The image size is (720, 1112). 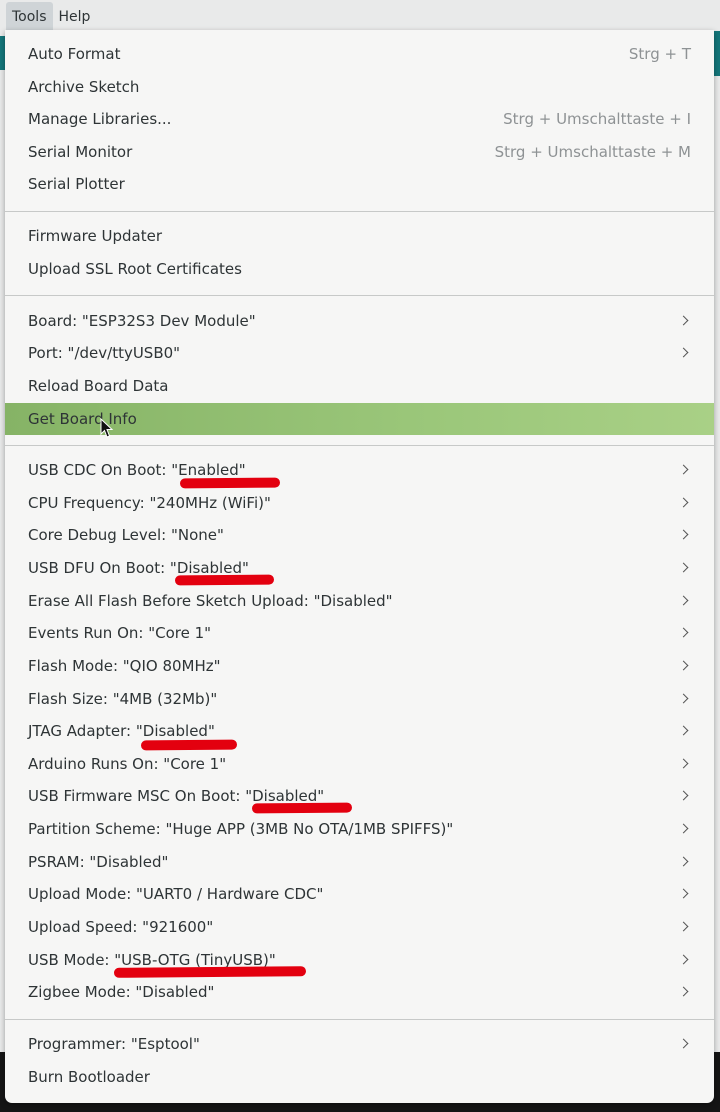 I want to click on menu-item-label: CPU Frequency: "240MHz (WiFi)", so click(x=149, y=503).